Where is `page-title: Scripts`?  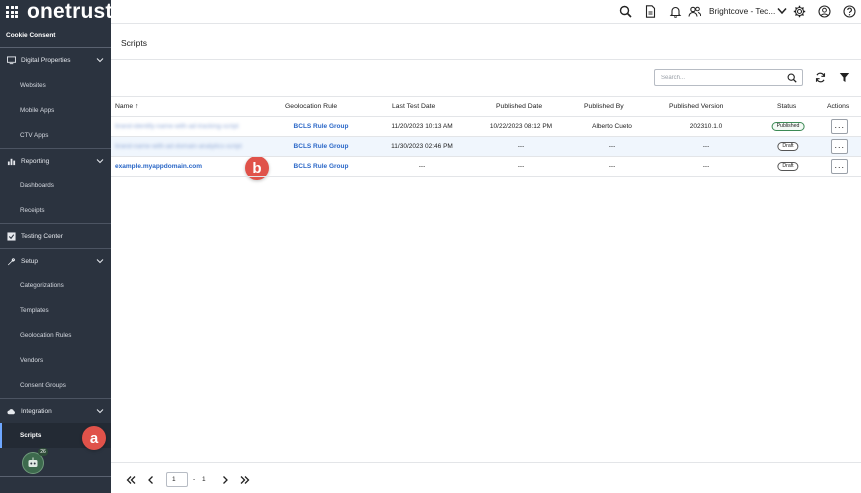 page-title: Scripts is located at coordinates (134, 43).